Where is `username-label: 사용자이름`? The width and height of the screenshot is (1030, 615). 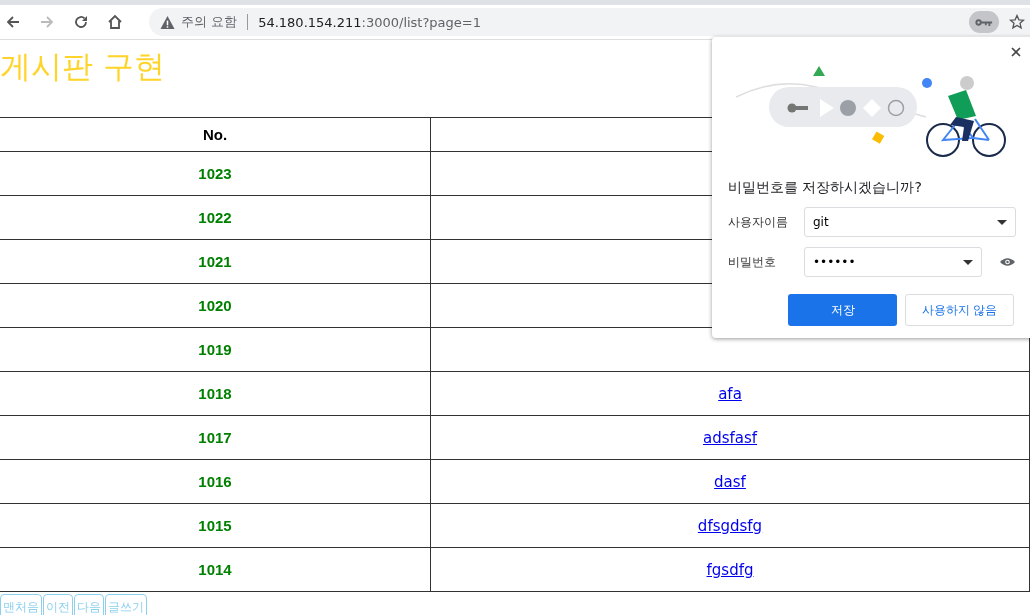
username-label: 사용자이름 is located at coordinates (758, 222).